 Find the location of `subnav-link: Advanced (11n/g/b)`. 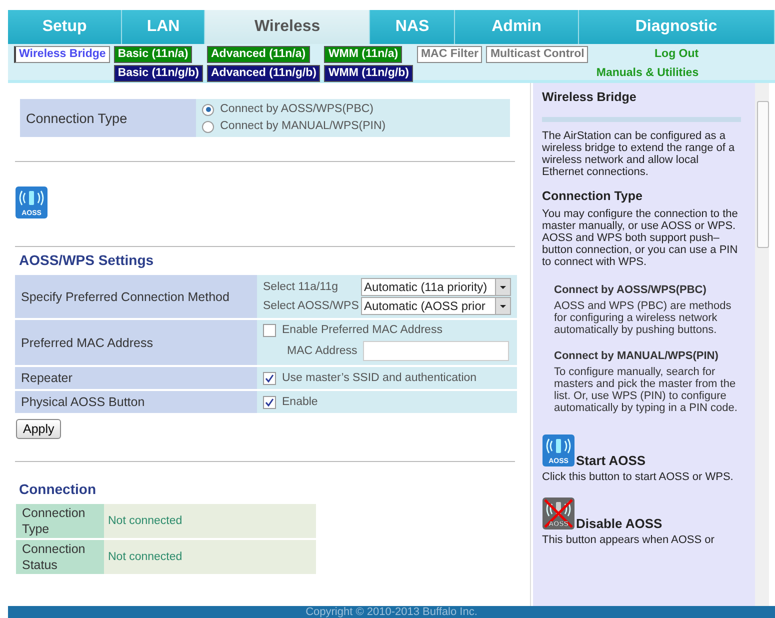

subnav-link: Advanced (11n/g/b) is located at coordinates (263, 73).